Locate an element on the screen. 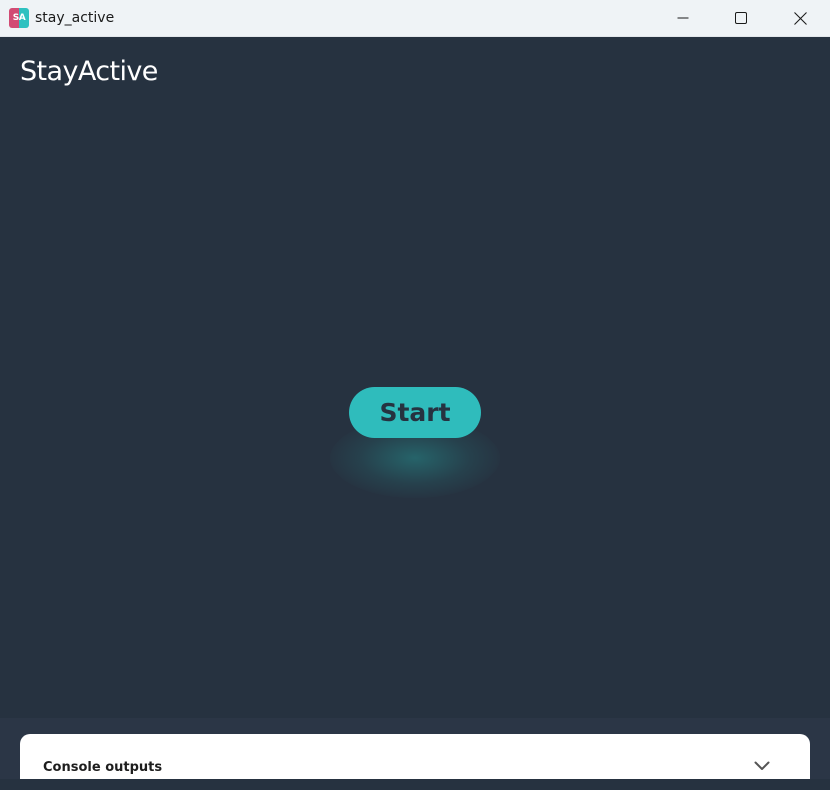 This screenshot has height=790, width=830. maximize-icon is located at coordinates (741, 18).